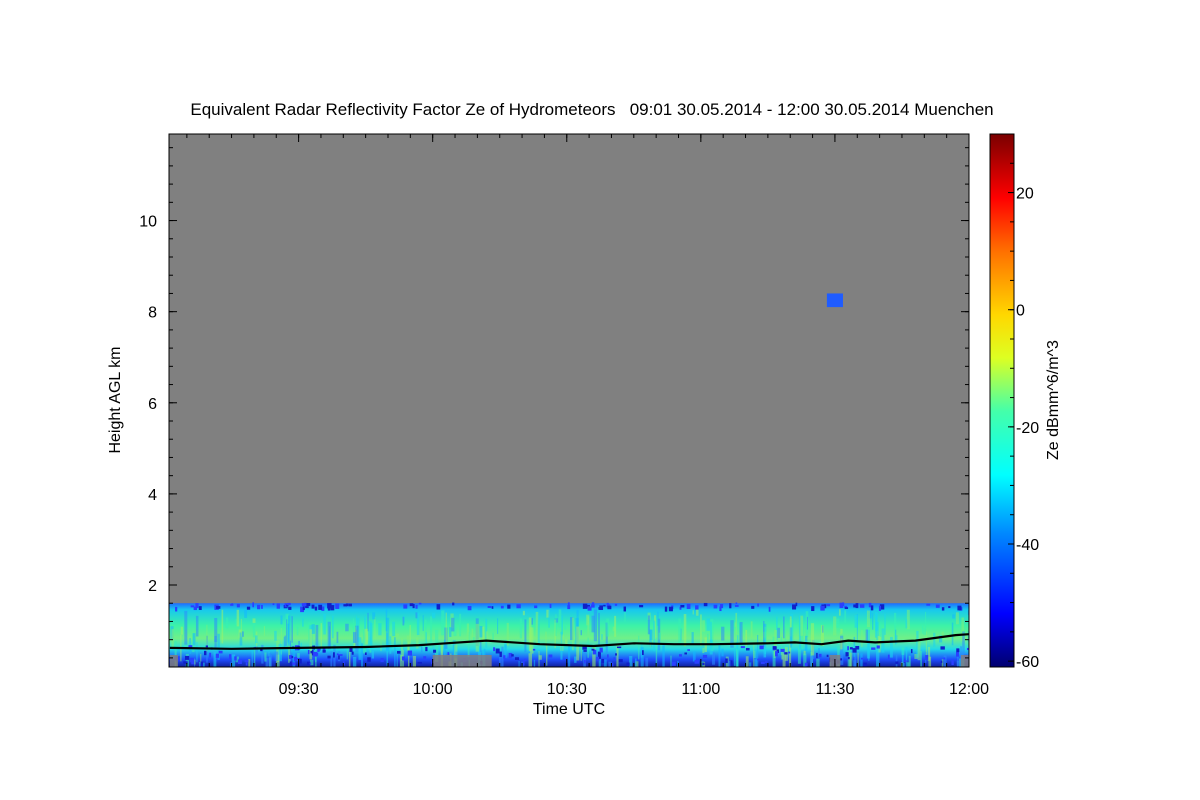 This screenshot has height=800, width=1200. Describe the element at coordinates (152, 404) in the screenshot. I see `y-tick-label: 6` at that location.